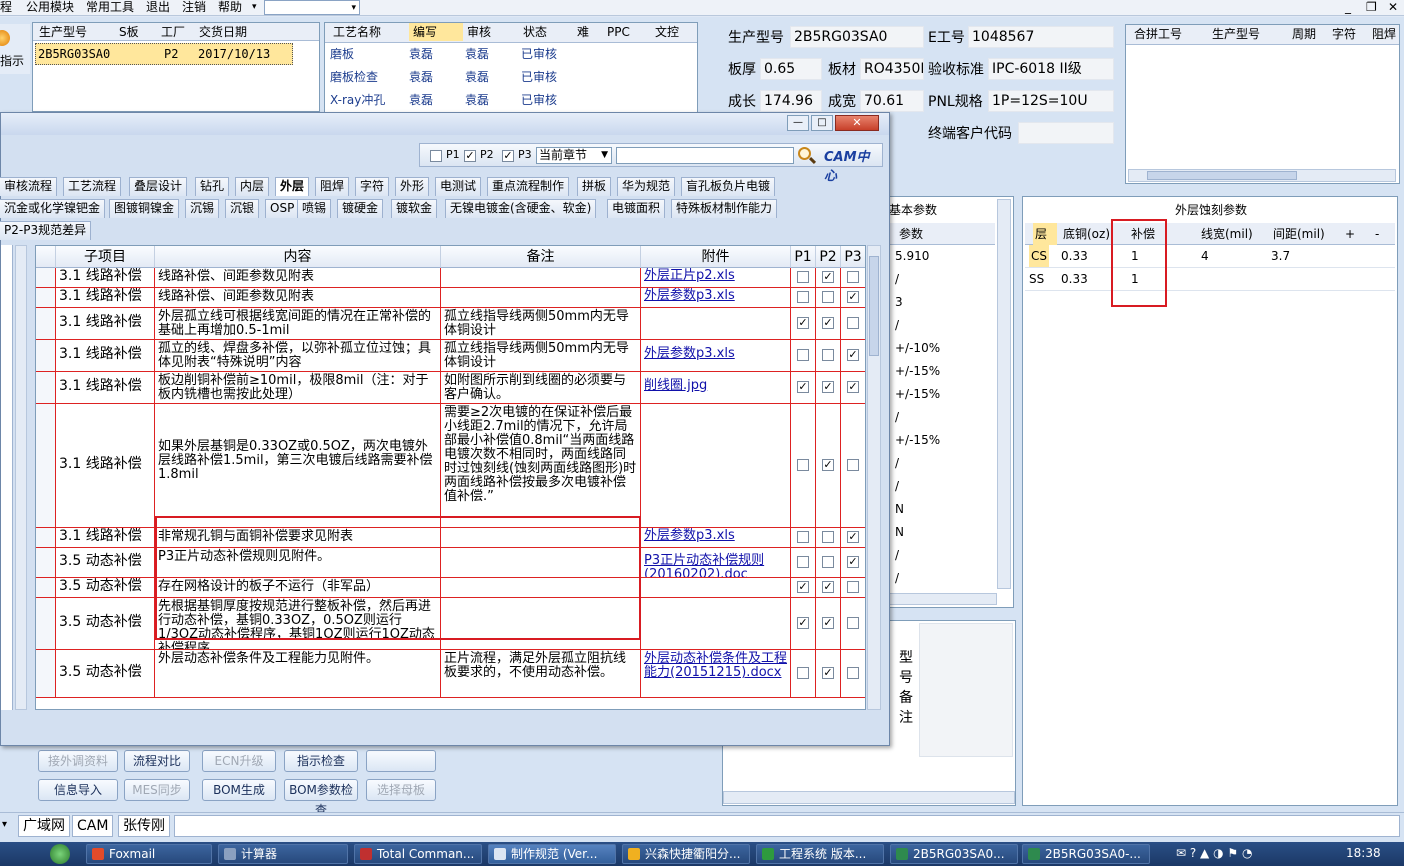 The width and height of the screenshot is (1404, 866). I want to click on attachment-link: 外层参数p3.xls, so click(716, 537).